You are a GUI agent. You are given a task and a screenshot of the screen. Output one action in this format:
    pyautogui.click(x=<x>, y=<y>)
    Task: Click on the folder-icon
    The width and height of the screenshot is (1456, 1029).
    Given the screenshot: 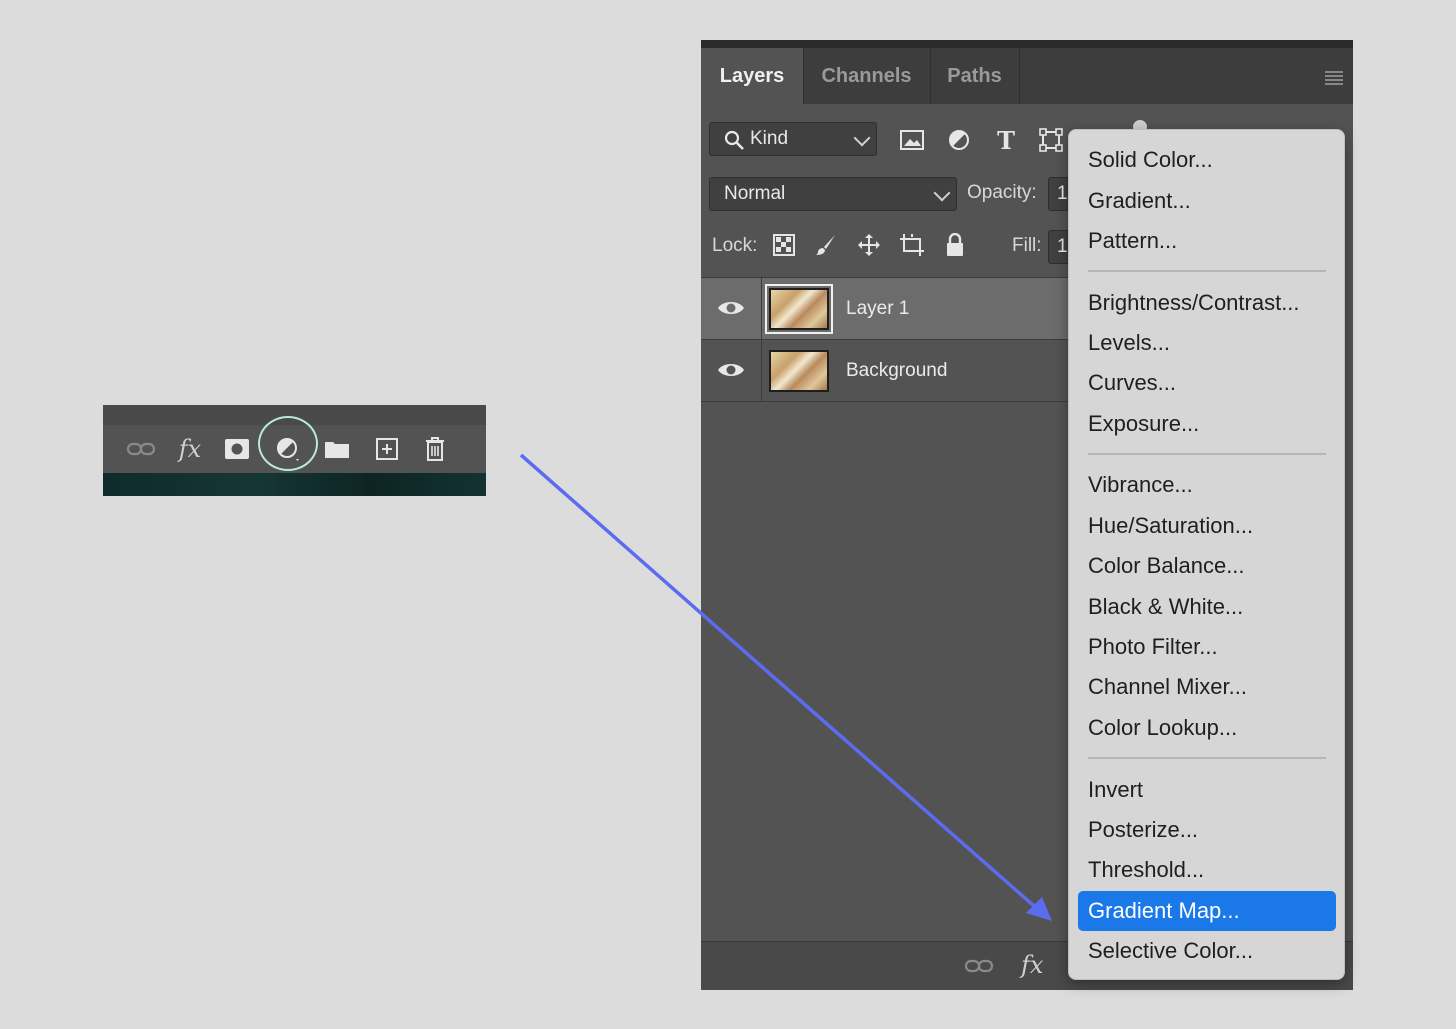 What is the action you would take?
    pyautogui.click(x=337, y=449)
    